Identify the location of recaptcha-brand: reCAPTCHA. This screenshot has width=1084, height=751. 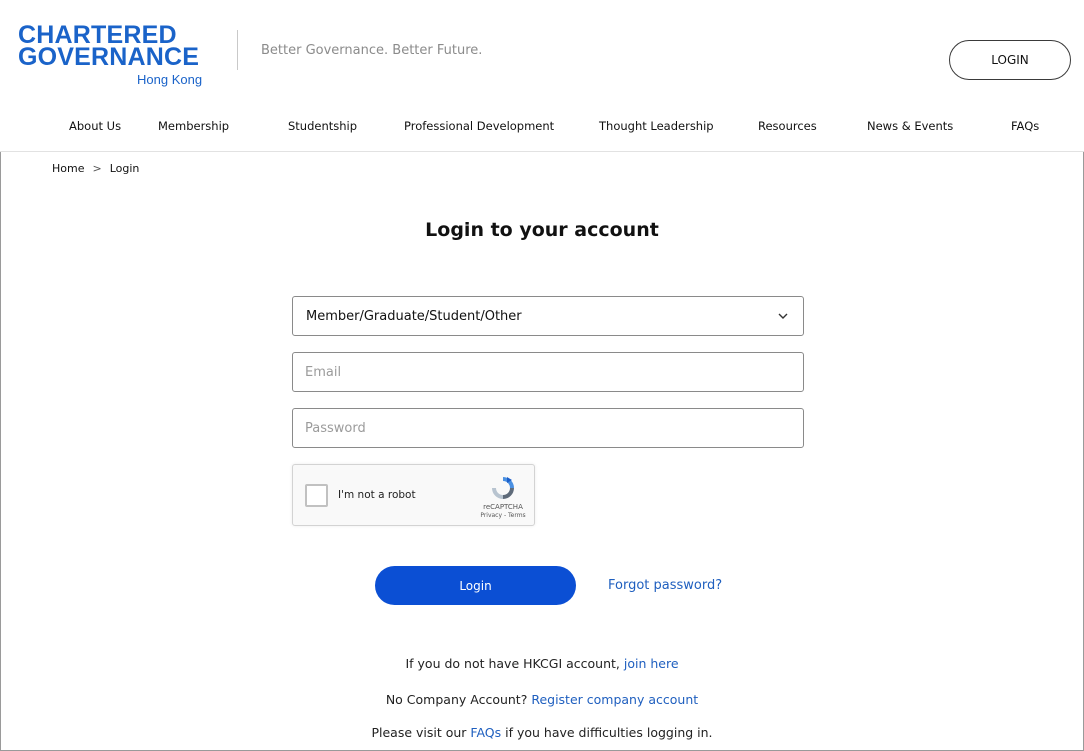
(503, 507).